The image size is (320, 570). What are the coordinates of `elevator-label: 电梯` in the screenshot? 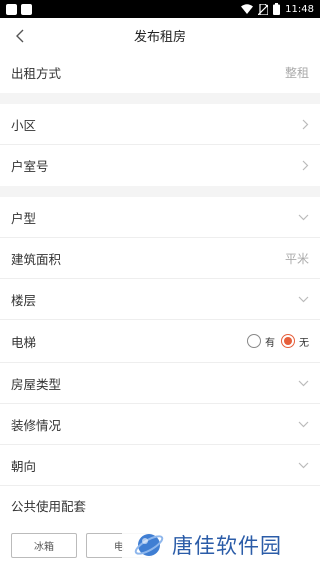 It's located at (24, 342).